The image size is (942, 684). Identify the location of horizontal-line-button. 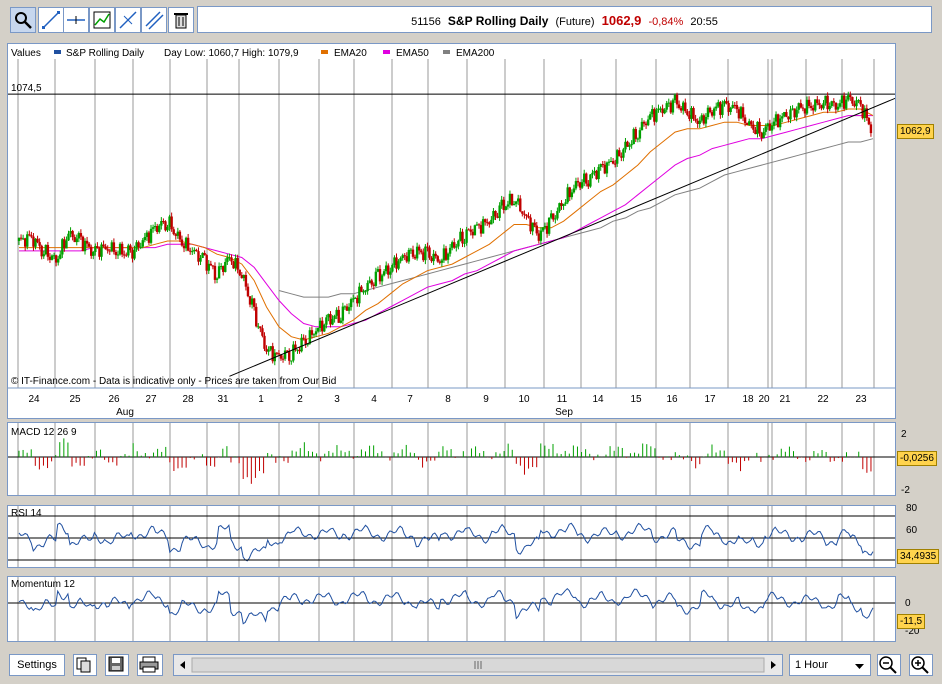
(76, 20).